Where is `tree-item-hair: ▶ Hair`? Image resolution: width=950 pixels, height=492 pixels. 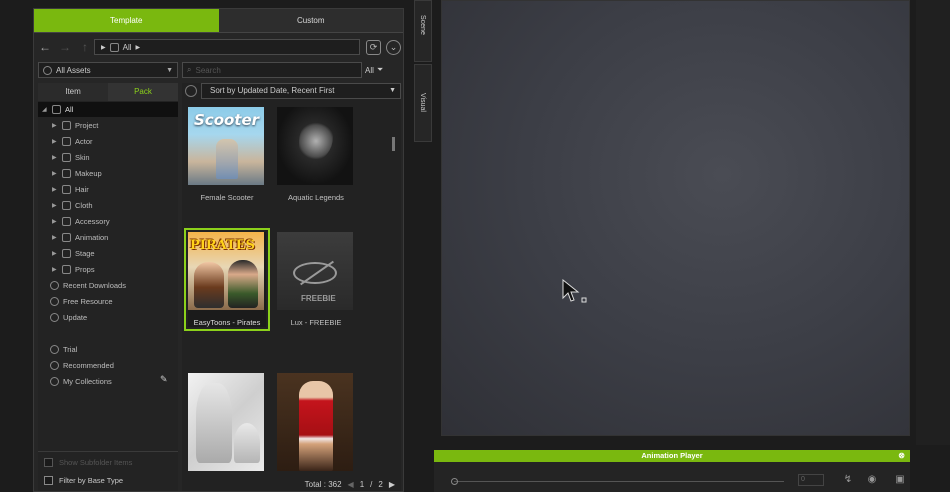
tree-item-hair: ▶ Hair is located at coordinates (63, 189).